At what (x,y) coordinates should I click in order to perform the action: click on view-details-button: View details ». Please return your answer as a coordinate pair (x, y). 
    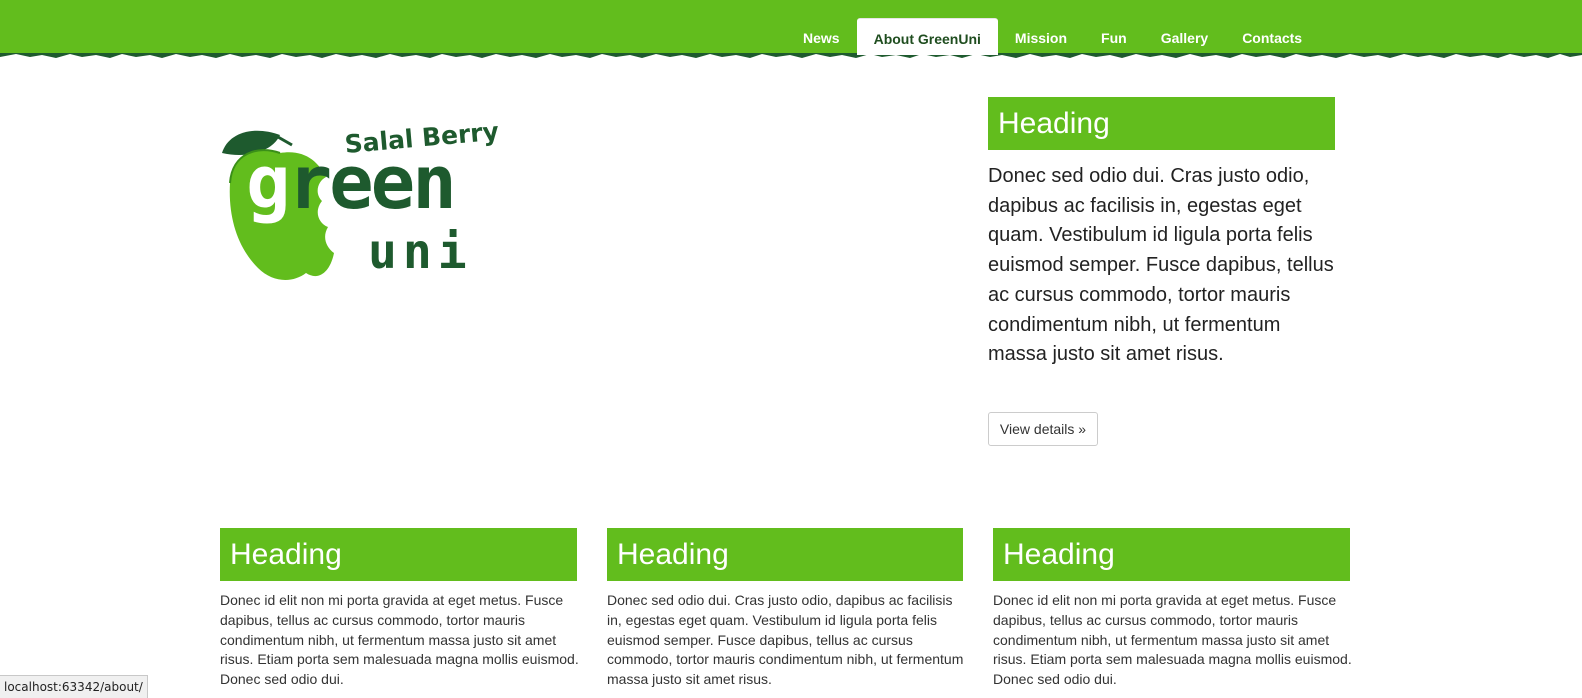
    Looking at the image, I should click on (1043, 429).